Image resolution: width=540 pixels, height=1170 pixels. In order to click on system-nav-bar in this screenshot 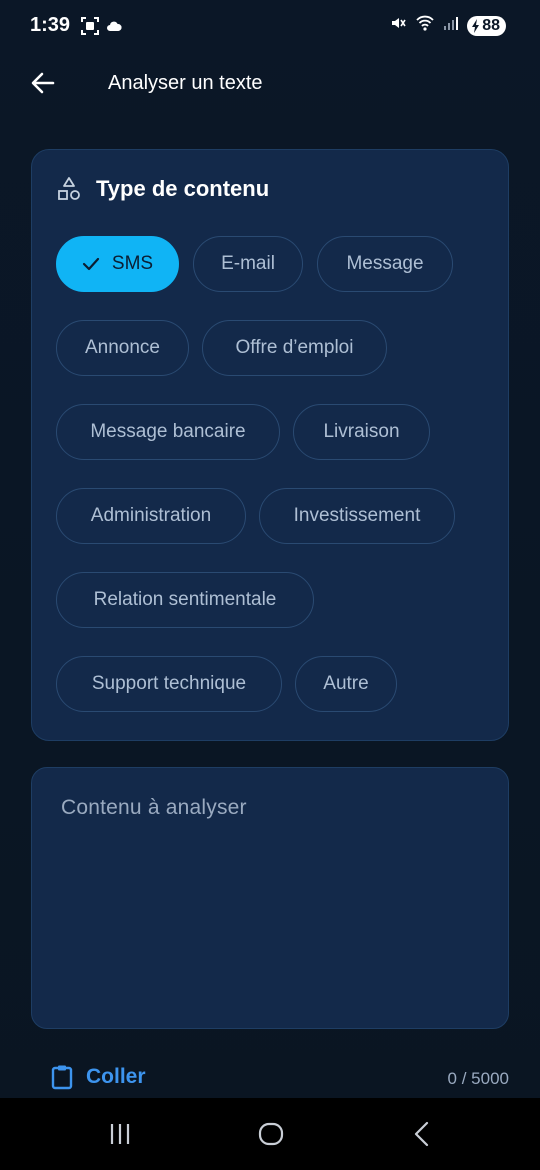, I will do `click(270, 1134)`.